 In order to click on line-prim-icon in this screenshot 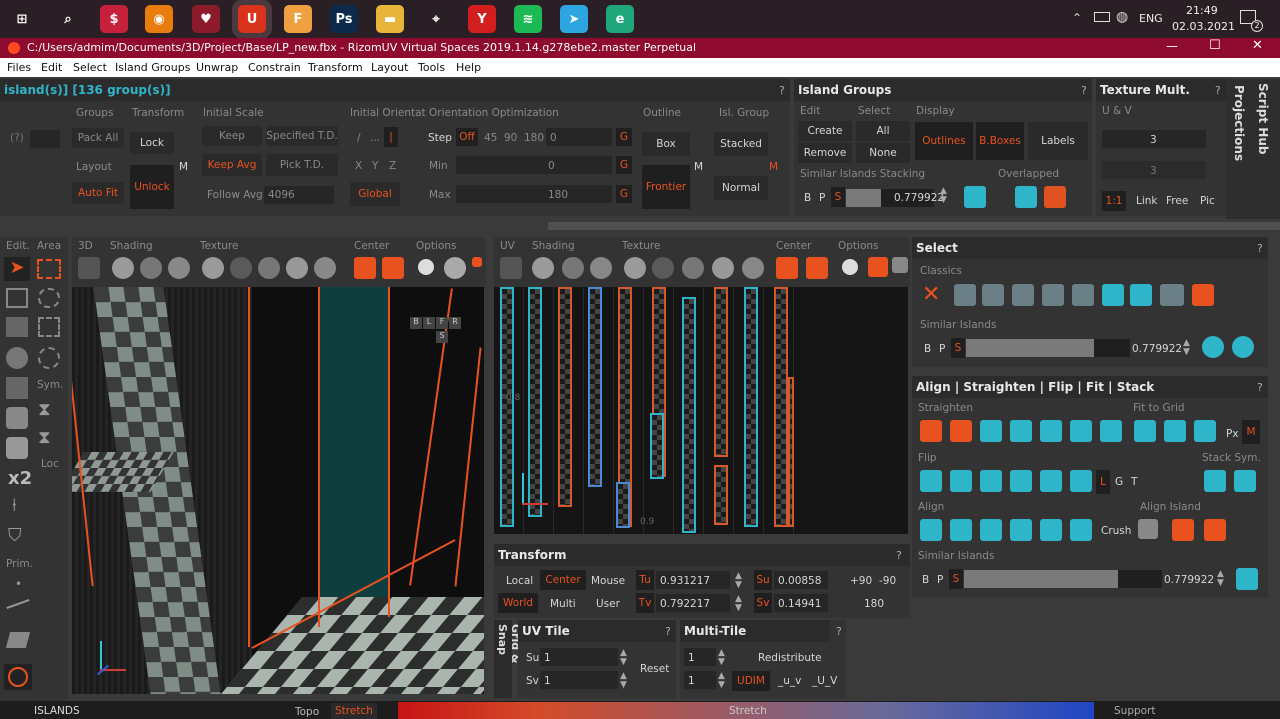, I will do `click(18, 604)`.